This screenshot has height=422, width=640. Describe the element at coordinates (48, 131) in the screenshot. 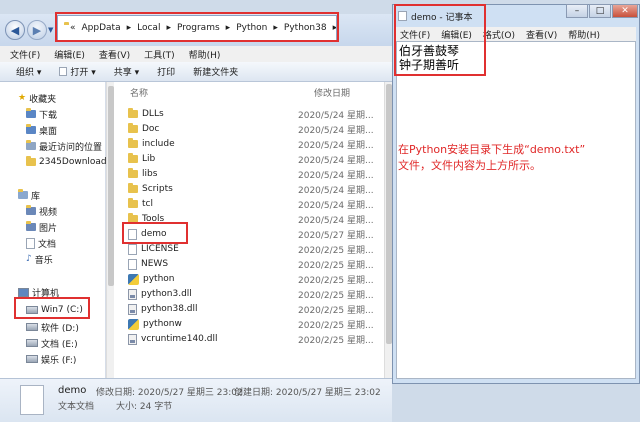

I see `nav-item-label: 桌面` at that location.